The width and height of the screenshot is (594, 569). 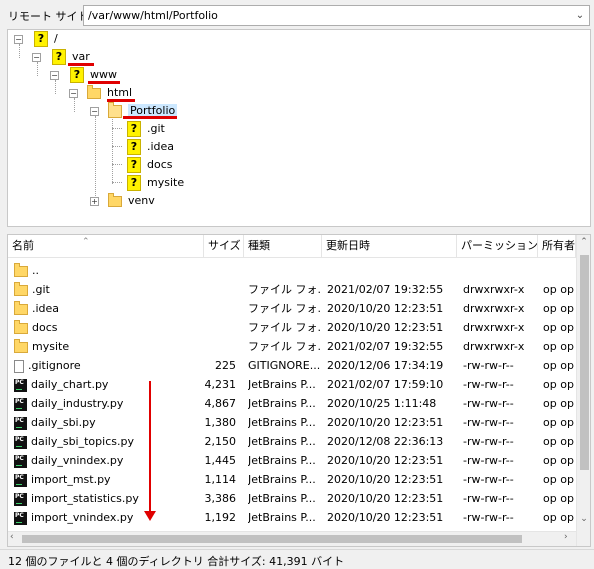 What do you see at coordinates (107, 422) in the screenshot?
I see `file-name-cell: PC daily_sbi.py` at bounding box center [107, 422].